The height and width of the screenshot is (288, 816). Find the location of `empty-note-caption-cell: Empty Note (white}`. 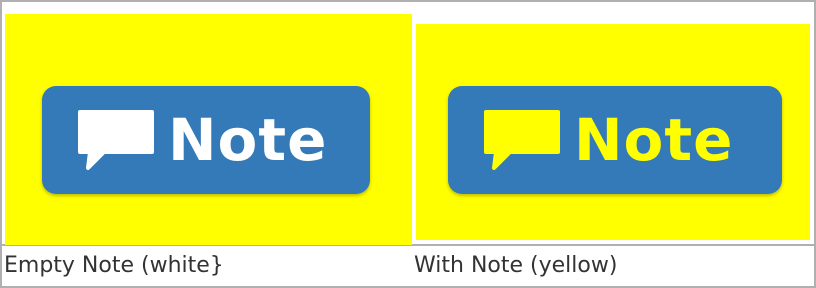

empty-note-caption-cell: Empty Note (white} is located at coordinates (207, 267).